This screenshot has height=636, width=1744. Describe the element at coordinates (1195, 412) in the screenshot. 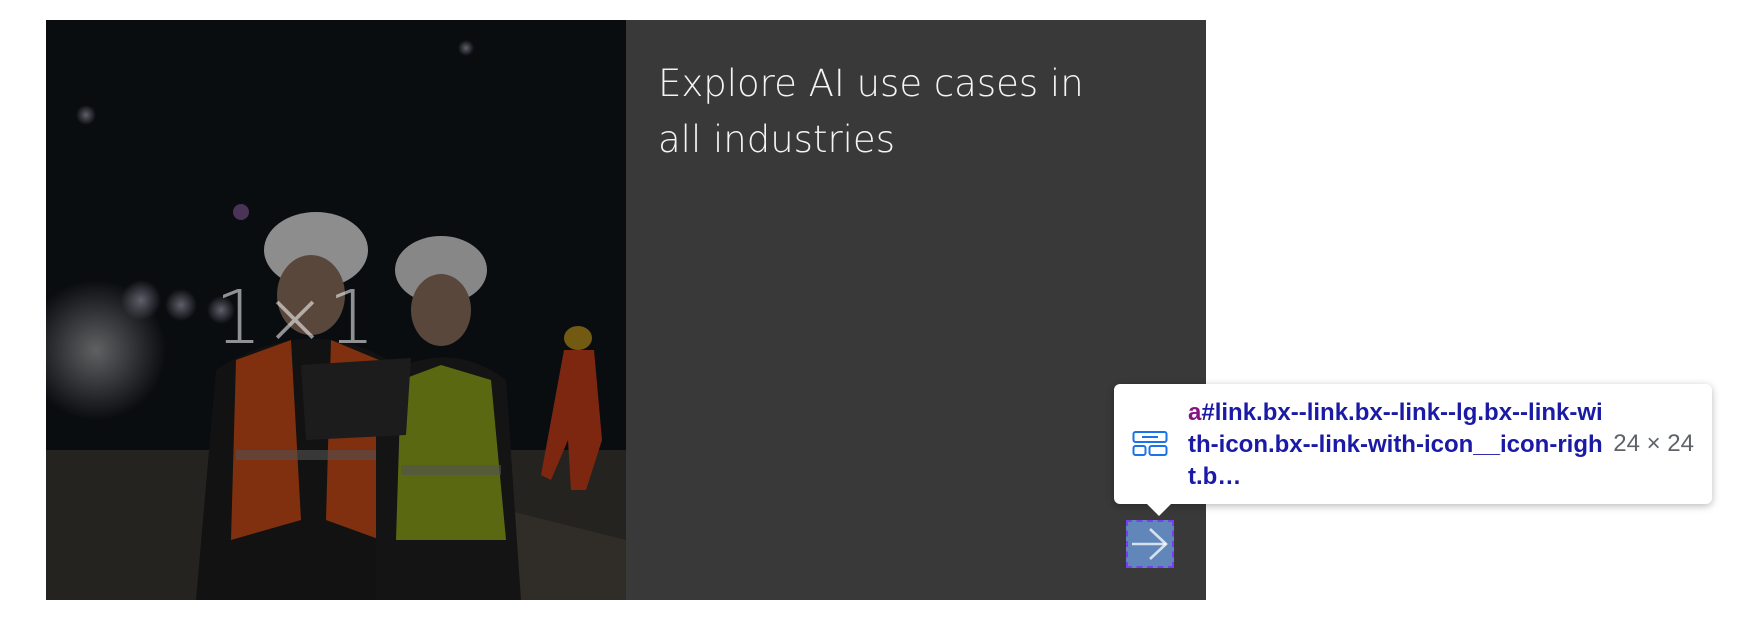

I see `element-tag: a` at that location.